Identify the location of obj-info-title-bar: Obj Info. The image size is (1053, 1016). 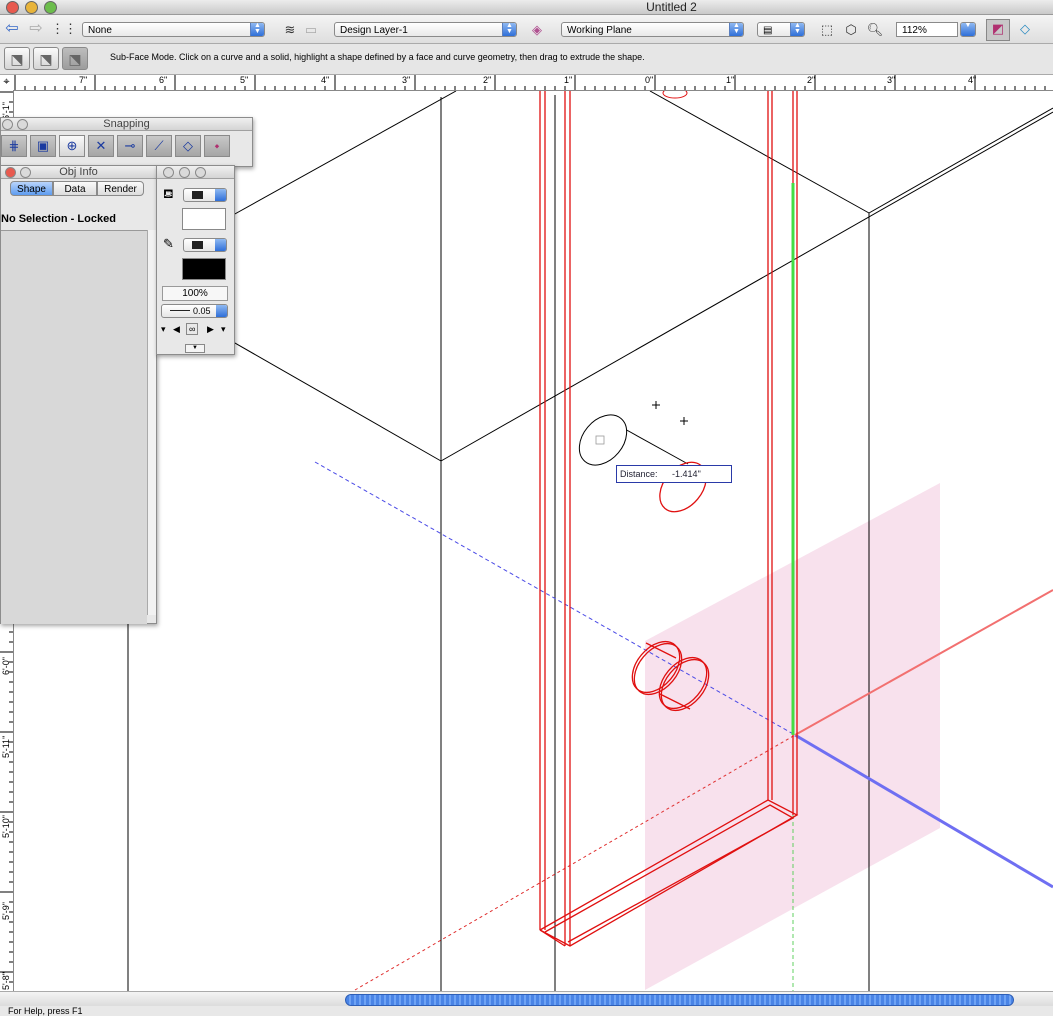
(78, 172).